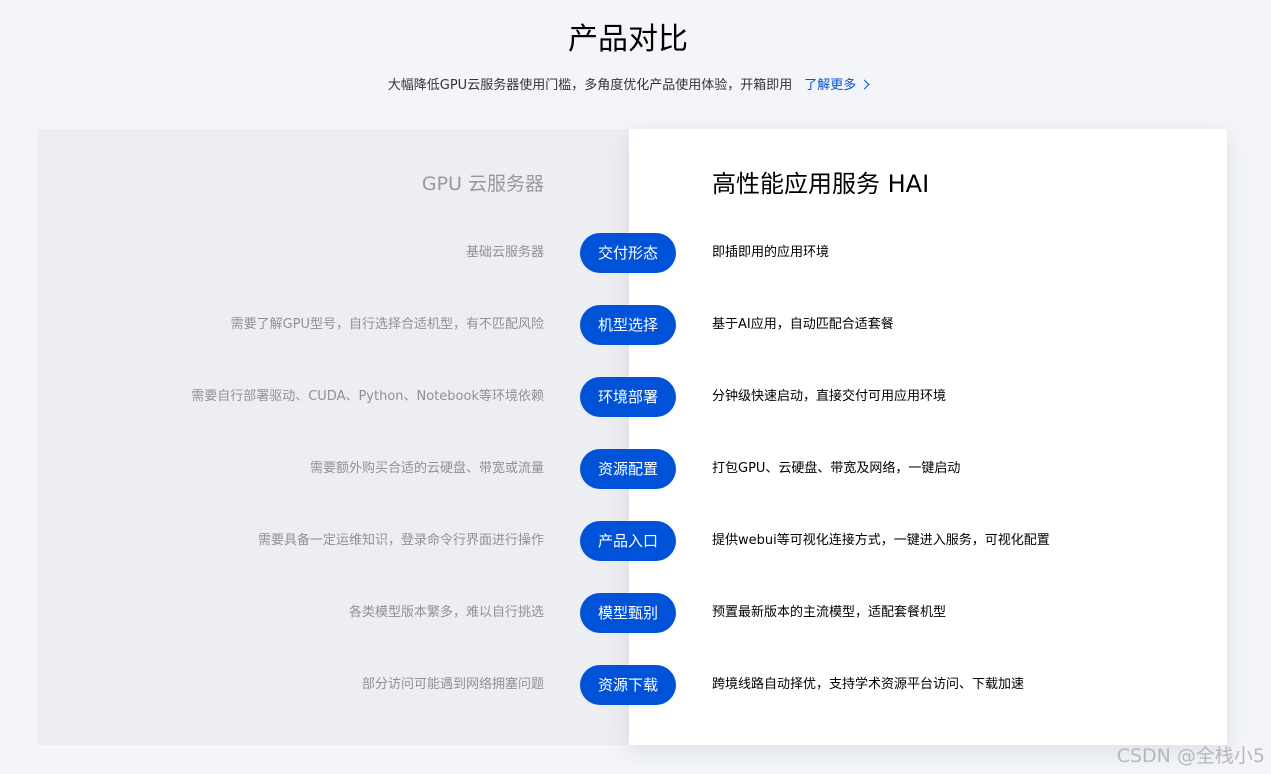 The image size is (1271, 774). I want to click on csdn-watermark: CSDN @全栈小5, so click(1190, 756).